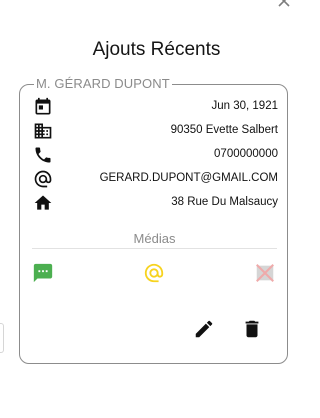 The width and height of the screenshot is (320, 418). I want to click on email-value: GERARD.DUPONT@GMAIL.COM, so click(188, 178).